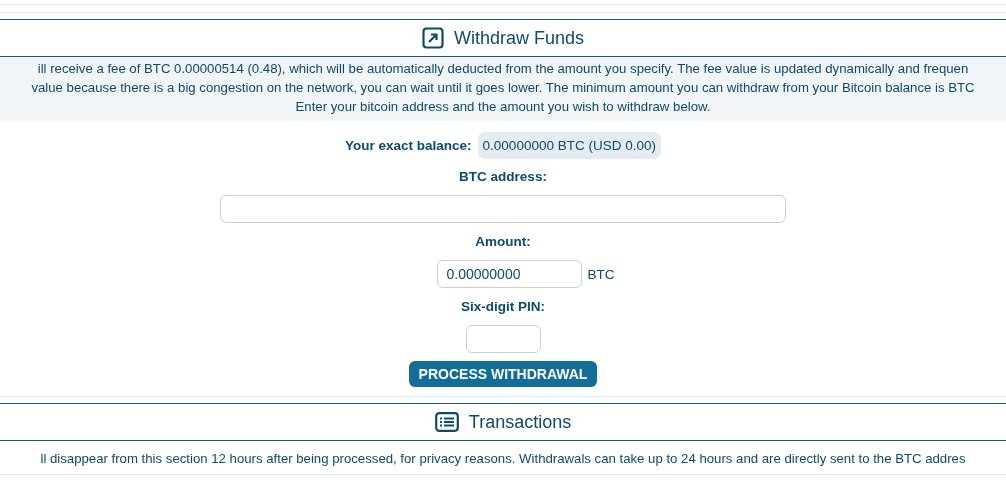 This screenshot has width=1006, height=503. What do you see at coordinates (503, 374) in the screenshot?
I see `process-withdrawal-button: PROCESS WITHDRAWAL` at bounding box center [503, 374].